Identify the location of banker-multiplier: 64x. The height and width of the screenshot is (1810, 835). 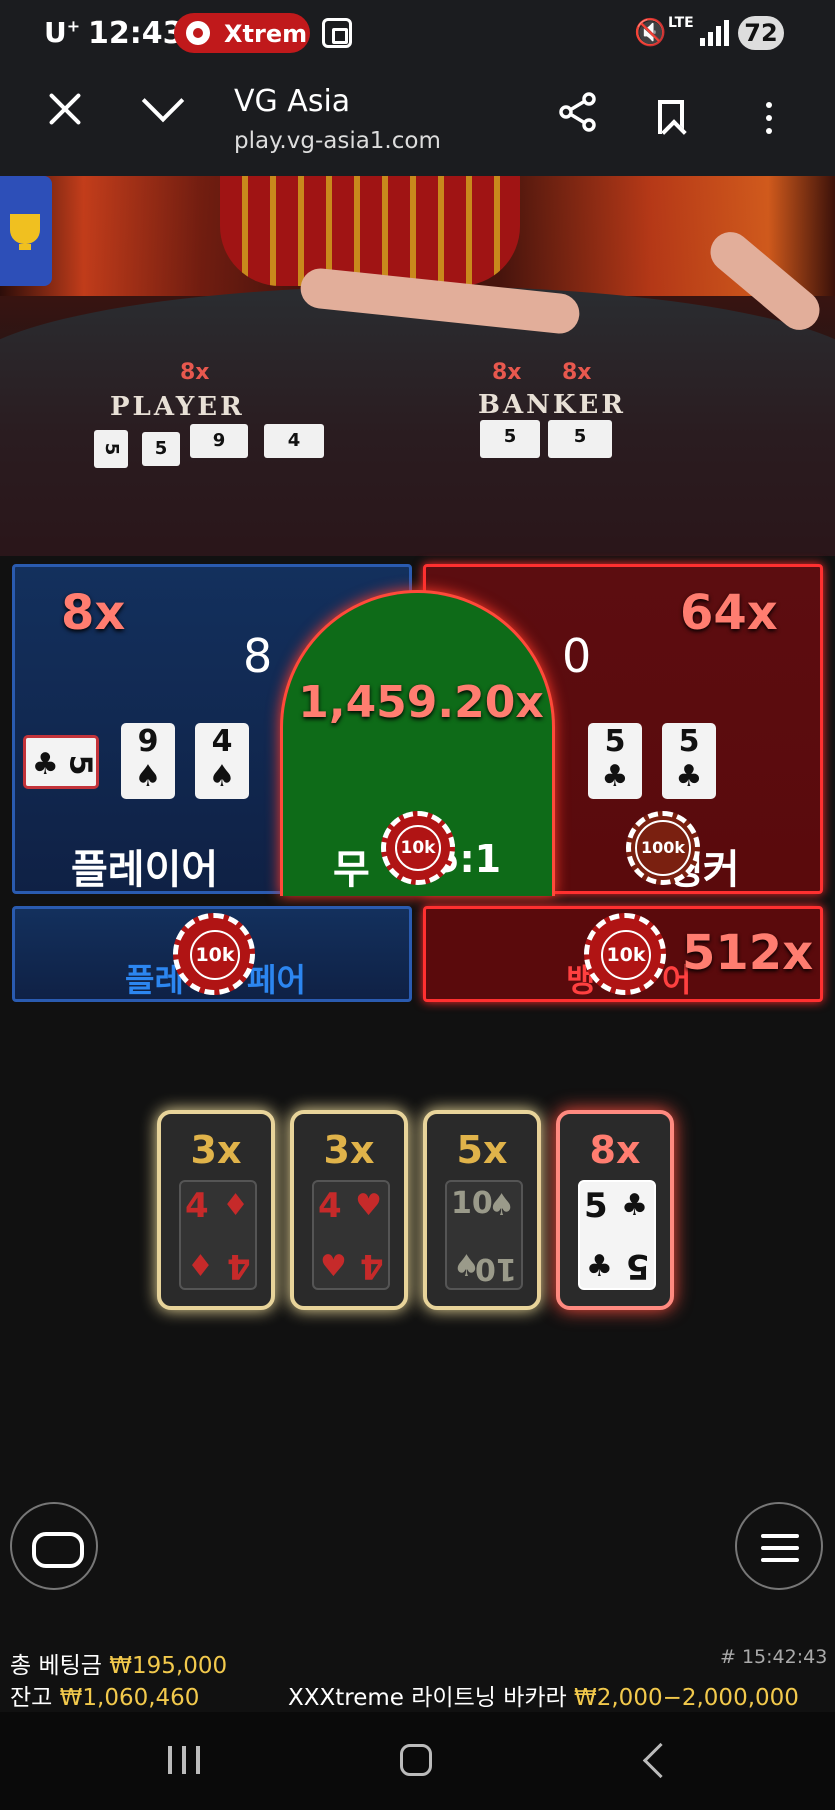
(729, 613).